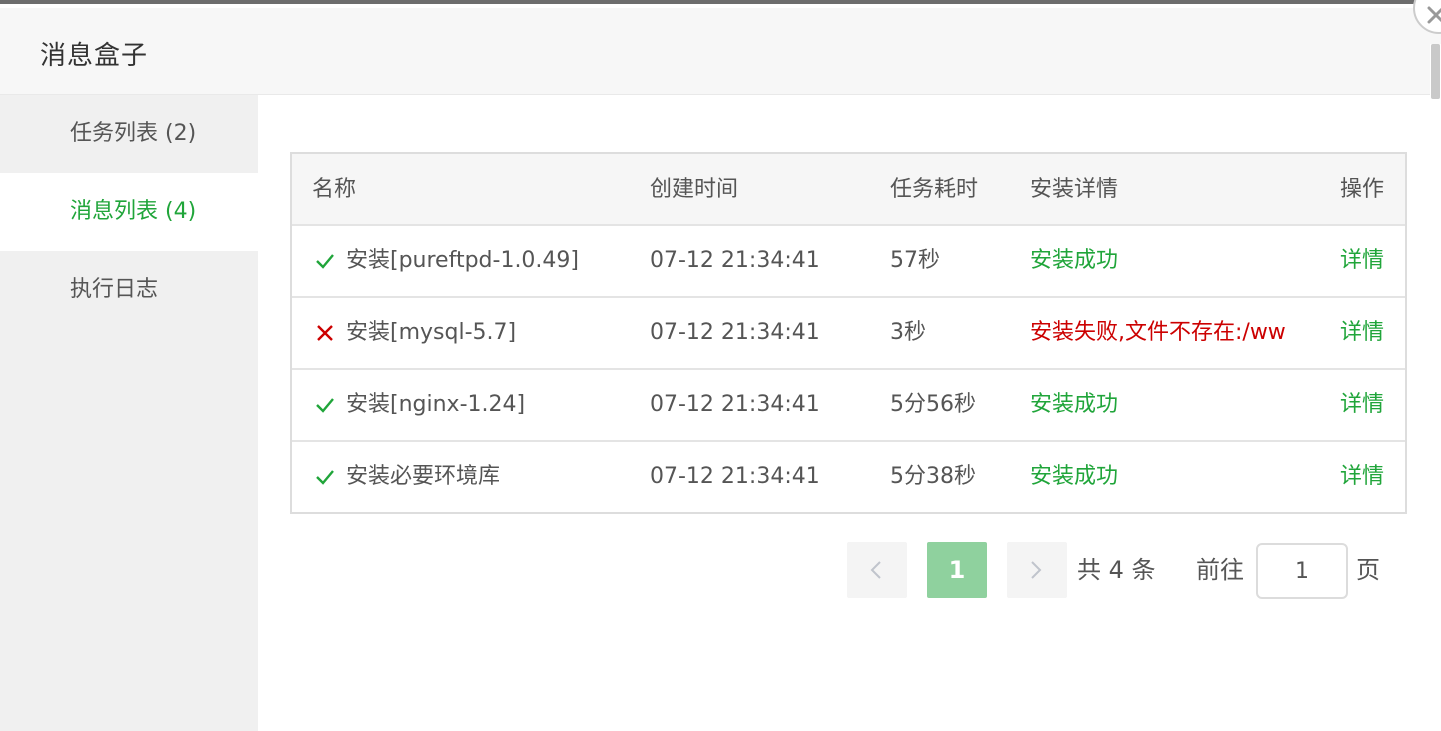 This screenshot has height=731, width=1441. I want to click on column-header-action: 操作, so click(1362, 189).